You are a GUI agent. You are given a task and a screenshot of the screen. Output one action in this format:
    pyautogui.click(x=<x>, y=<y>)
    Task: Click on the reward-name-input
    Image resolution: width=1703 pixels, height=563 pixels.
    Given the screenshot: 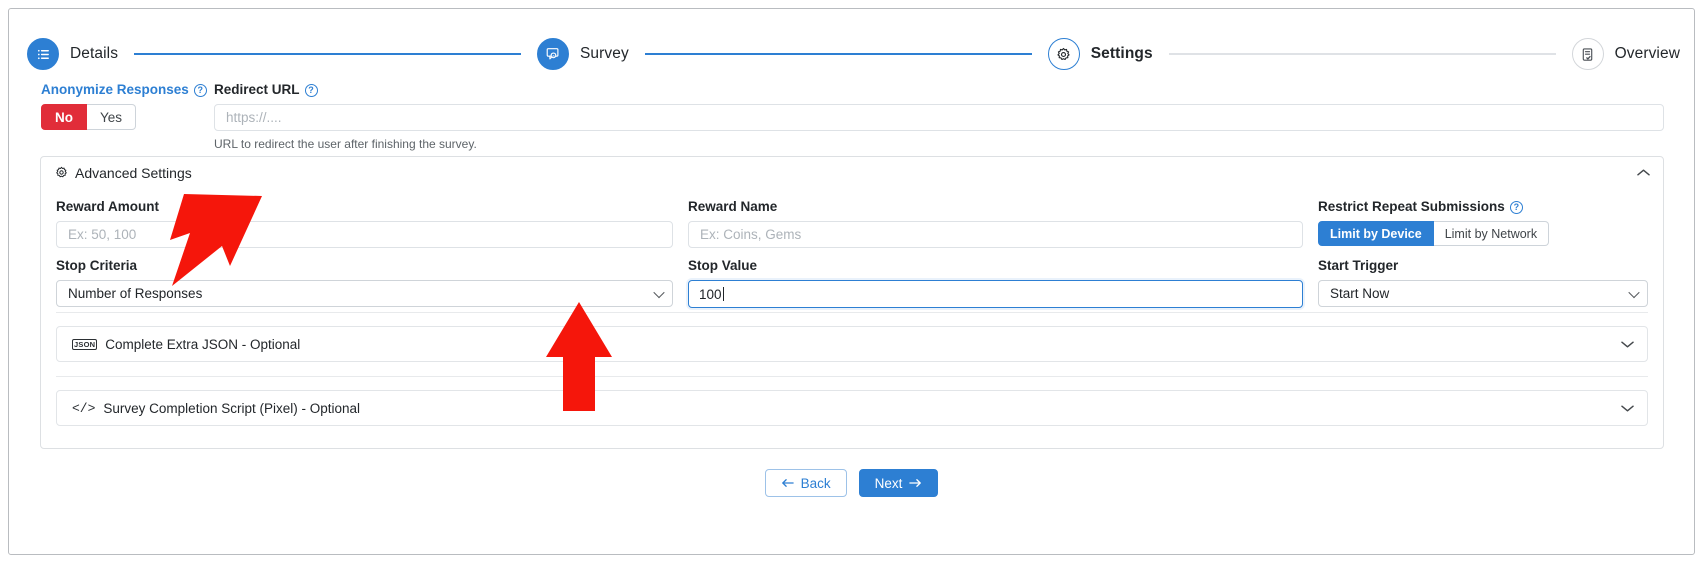 What is the action you would take?
    pyautogui.click(x=995, y=234)
    